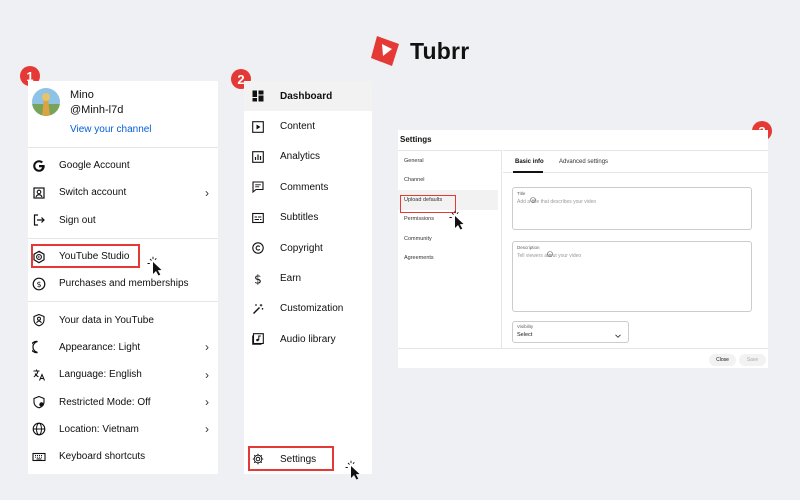 This screenshot has height=500, width=800. Describe the element at coordinates (299, 218) in the screenshot. I see `nav-item-label: Subtitles` at that location.